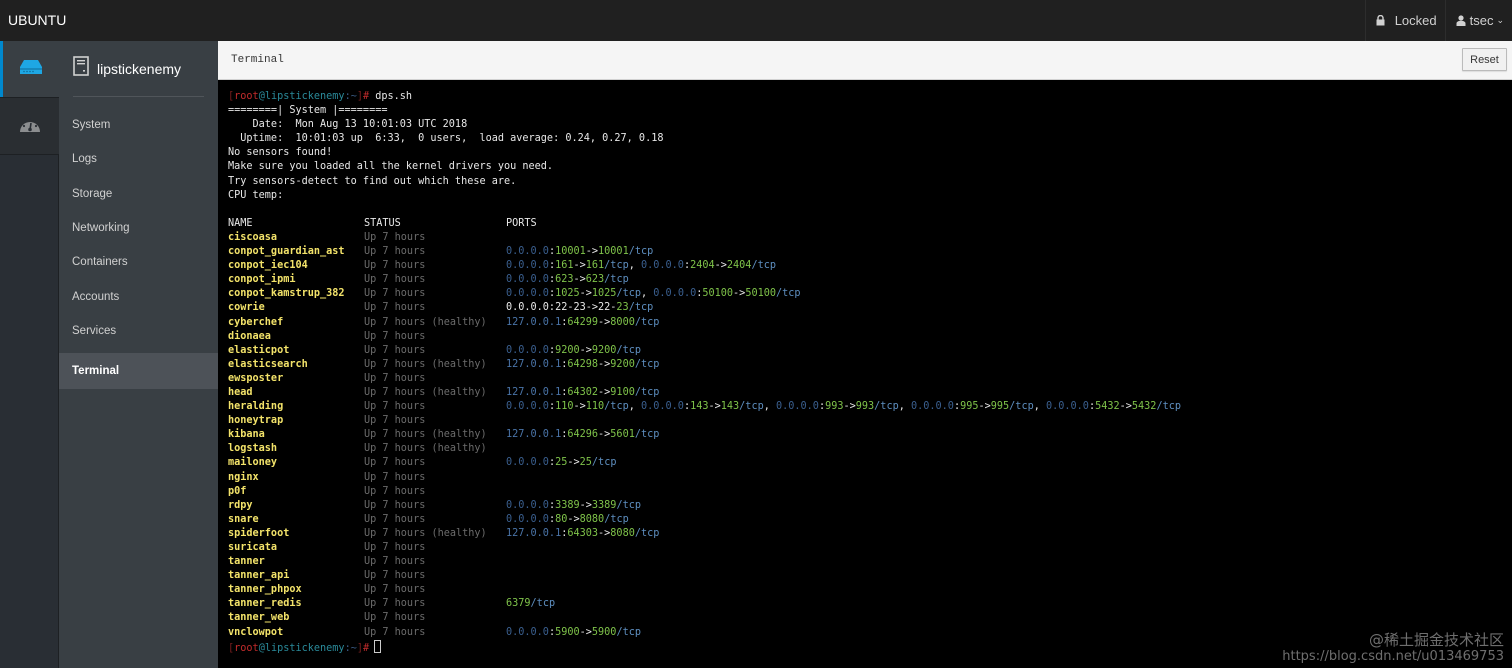 This screenshot has width=1512, height=668. Describe the element at coordinates (1436, 640) in the screenshot. I see `watermark-line-1: @稀土掘金技术社区` at that location.